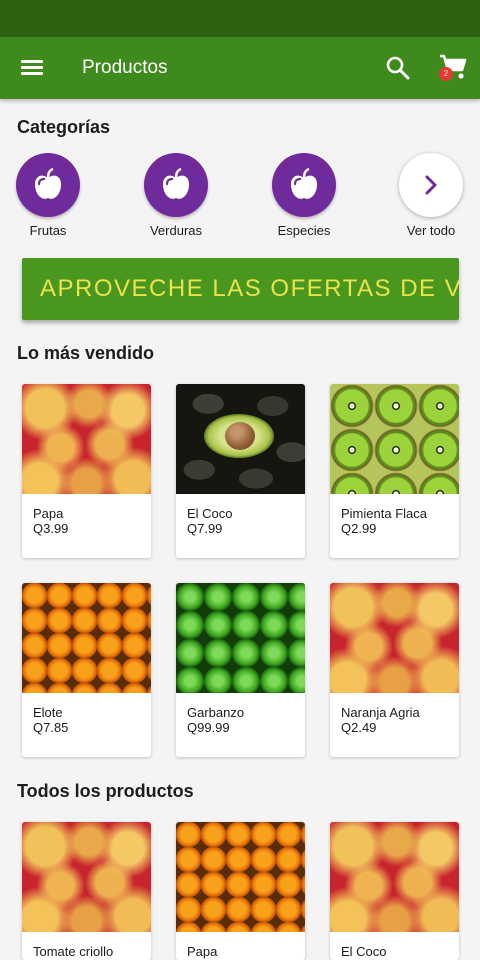  What do you see at coordinates (48, 712) in the screenshot?
I see `product-name: Elote` at bounding box center [48, 712].